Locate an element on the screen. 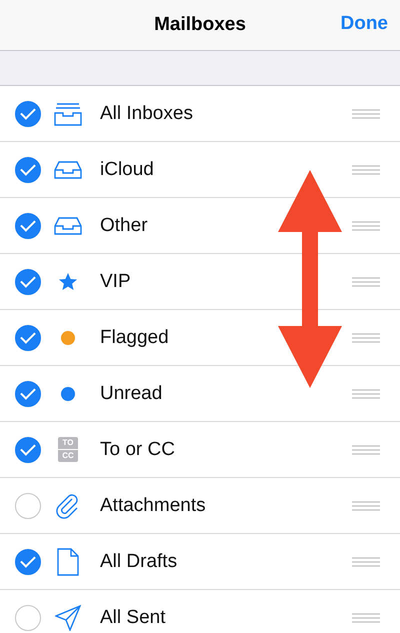 This screenshot has height=633, width=400. mailbox-label: iCloud is located at coordinates (127, 169).